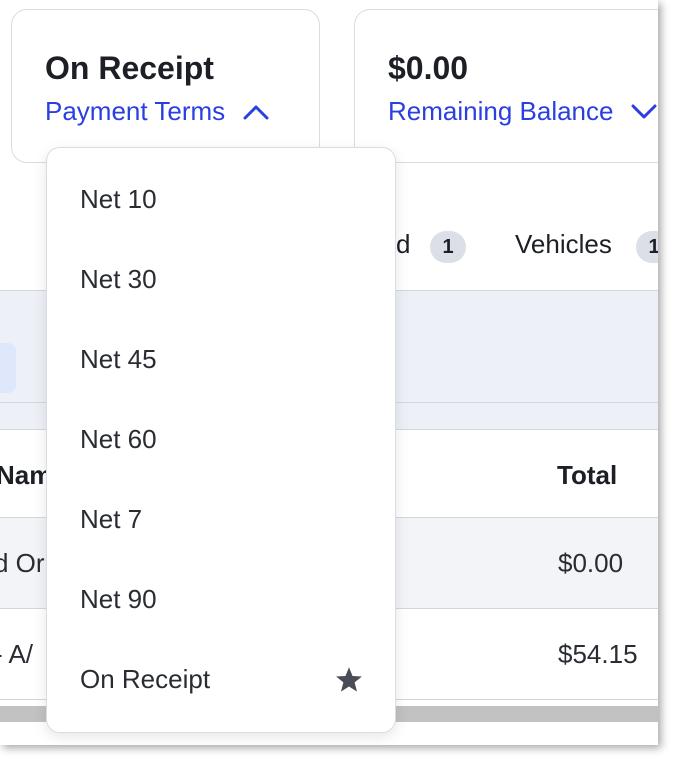  I want to click on tab-vehicles: Vehicles, so click(563, 244).